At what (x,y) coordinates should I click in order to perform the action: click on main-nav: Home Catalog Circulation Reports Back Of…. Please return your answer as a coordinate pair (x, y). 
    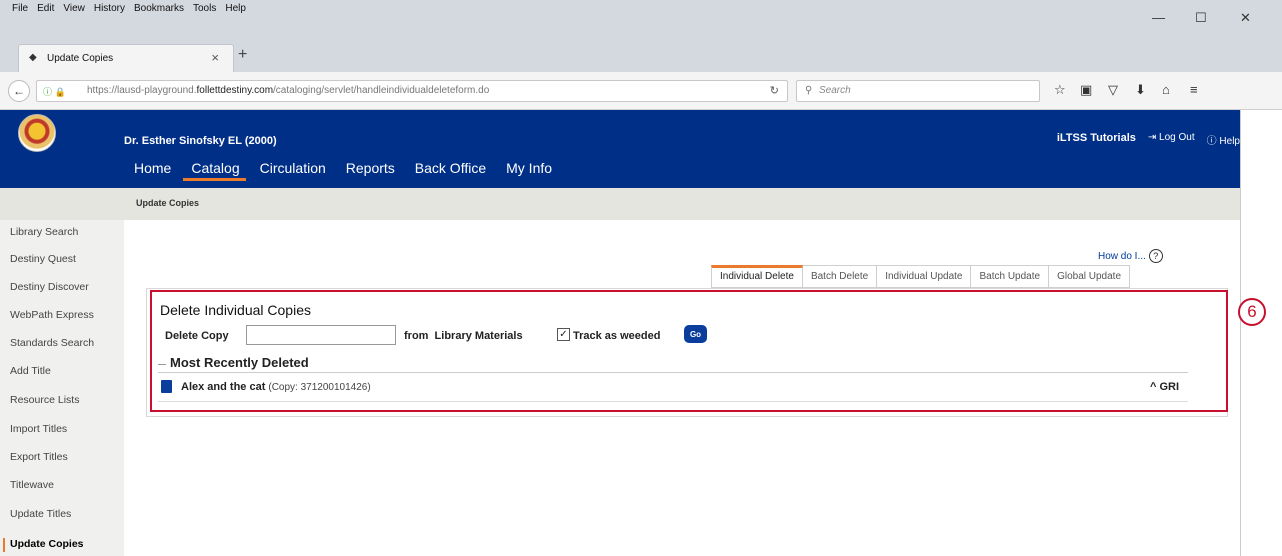
    Looking at the image, I should click on (343, 170).